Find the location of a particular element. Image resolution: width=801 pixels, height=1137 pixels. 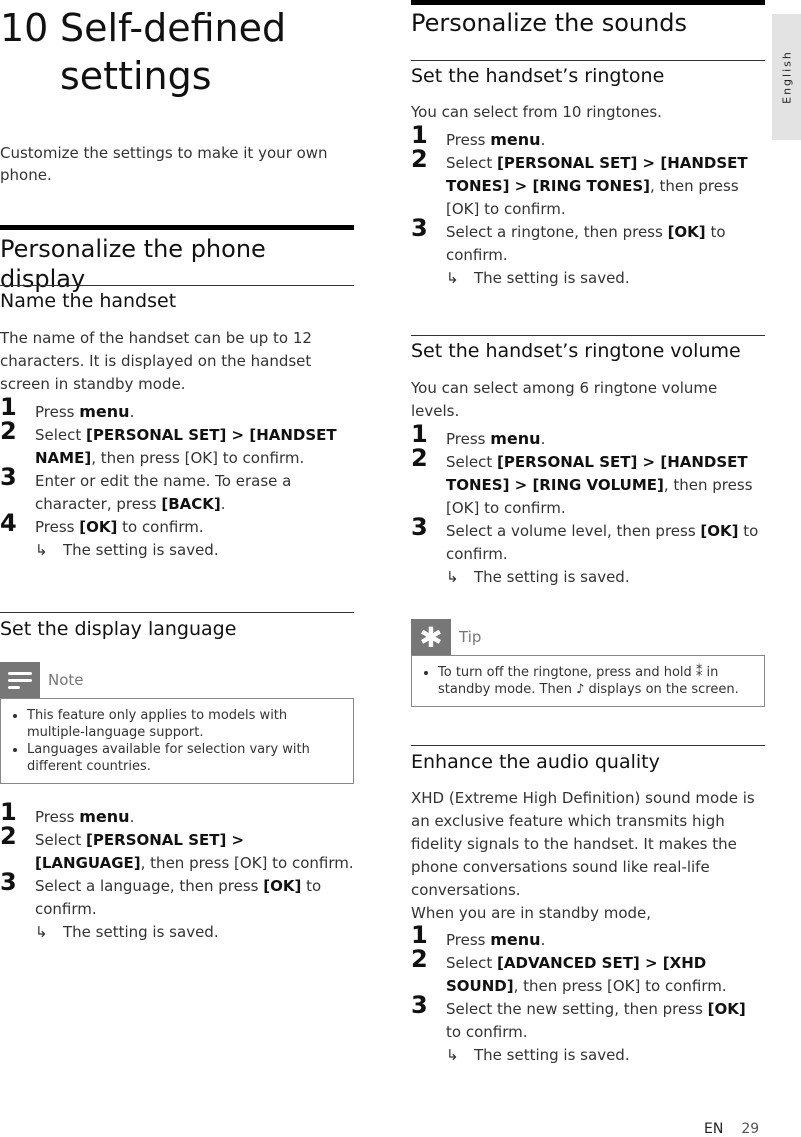

chapter-title: Self-defined settings is located at coordinates (173, 52).